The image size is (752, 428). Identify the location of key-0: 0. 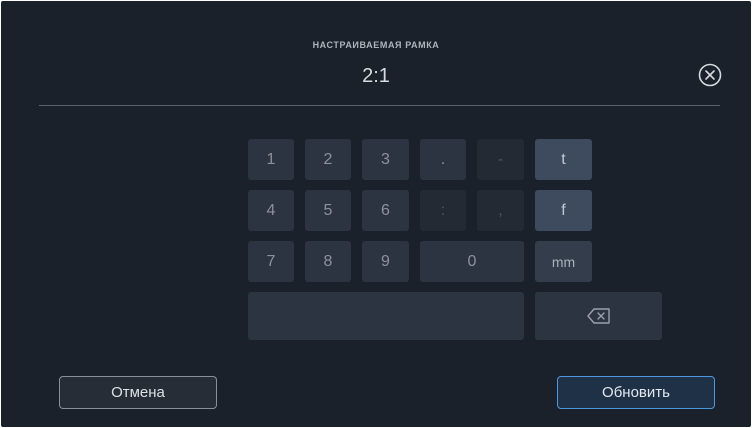
(472, 261).